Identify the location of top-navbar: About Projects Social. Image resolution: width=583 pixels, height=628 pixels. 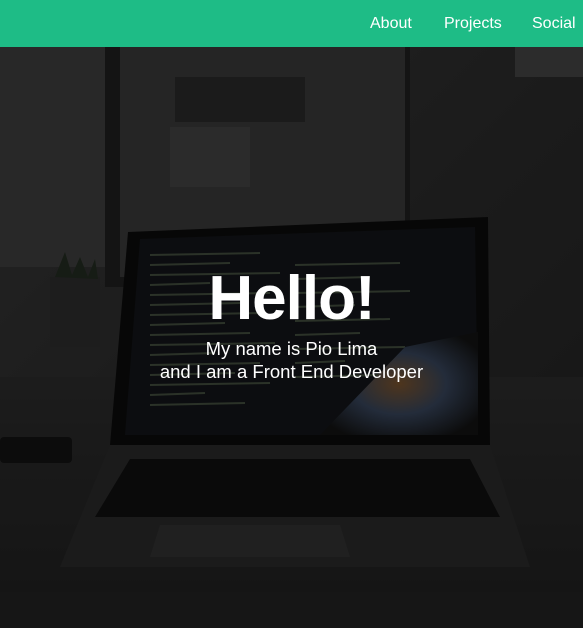
(291, 23).